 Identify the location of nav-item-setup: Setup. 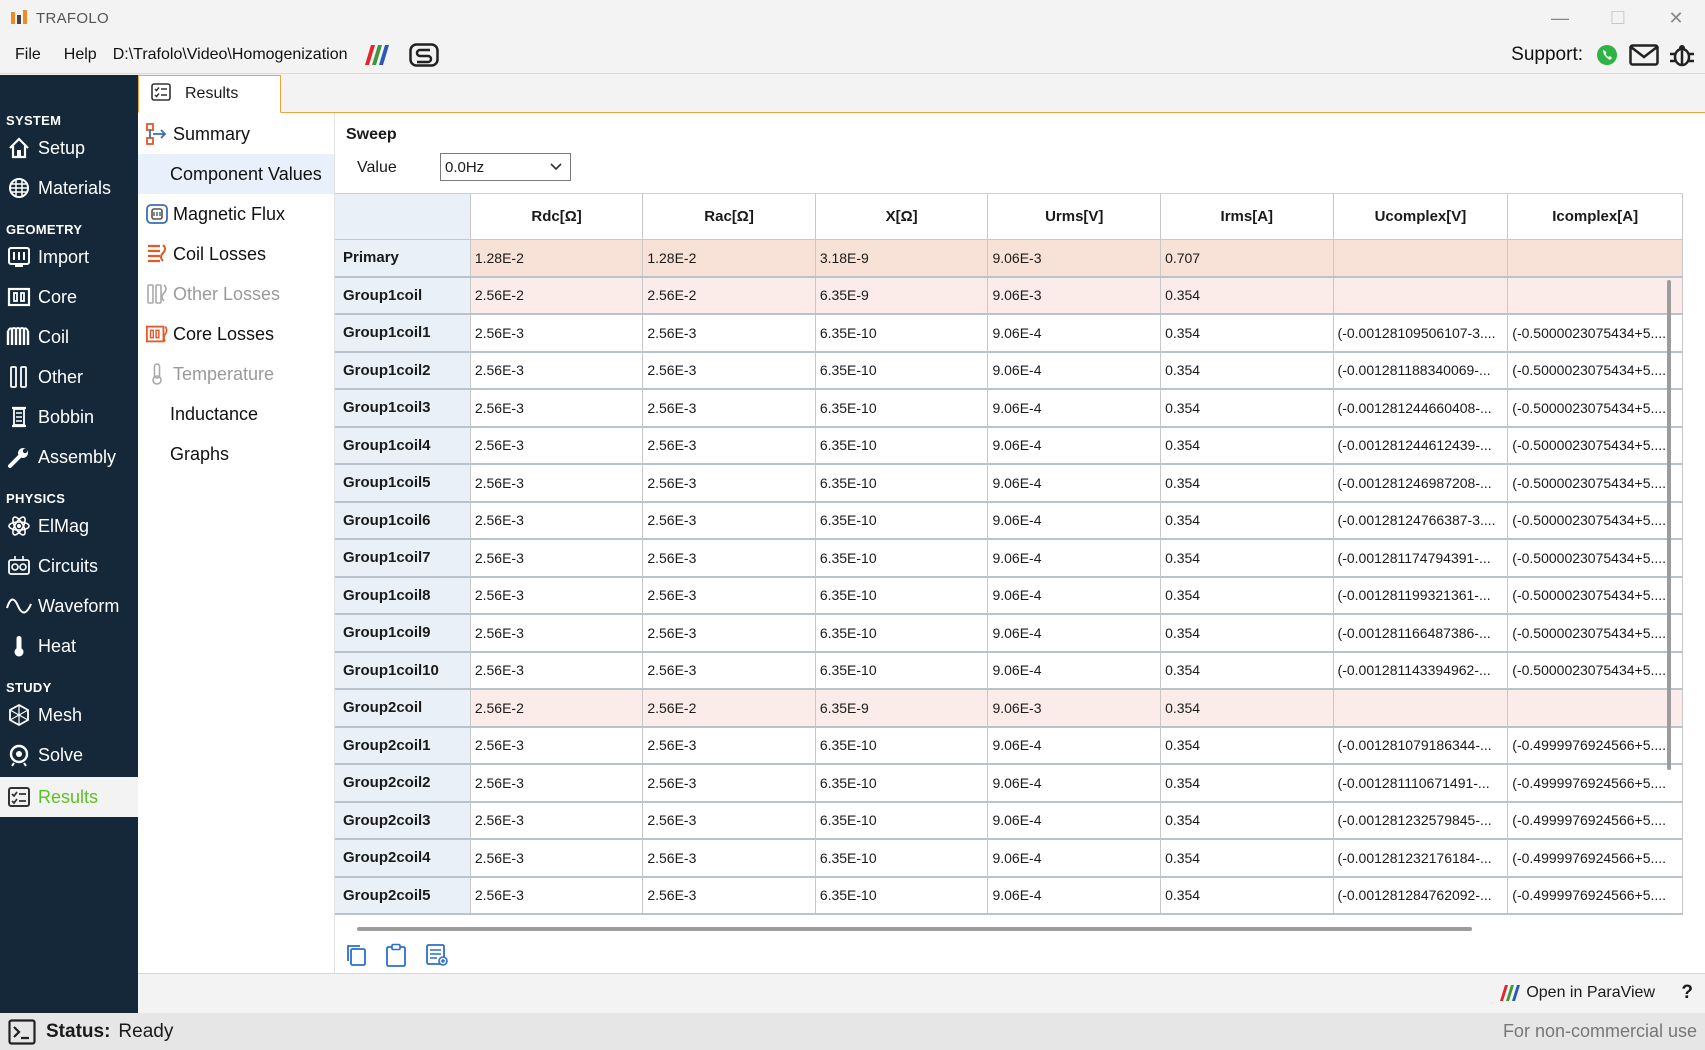
(69, 148).